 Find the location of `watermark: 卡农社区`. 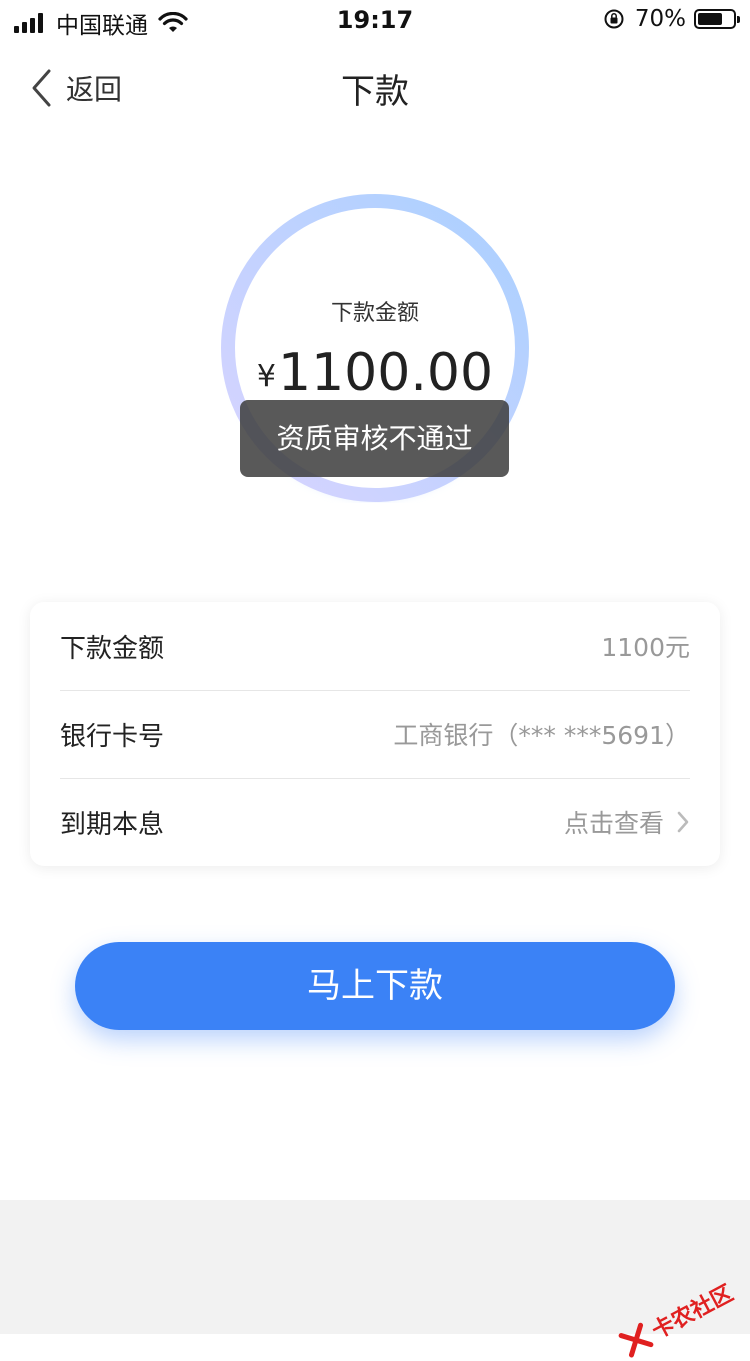

watermark: 卡农社区 is located at coordinates (676, 1318).